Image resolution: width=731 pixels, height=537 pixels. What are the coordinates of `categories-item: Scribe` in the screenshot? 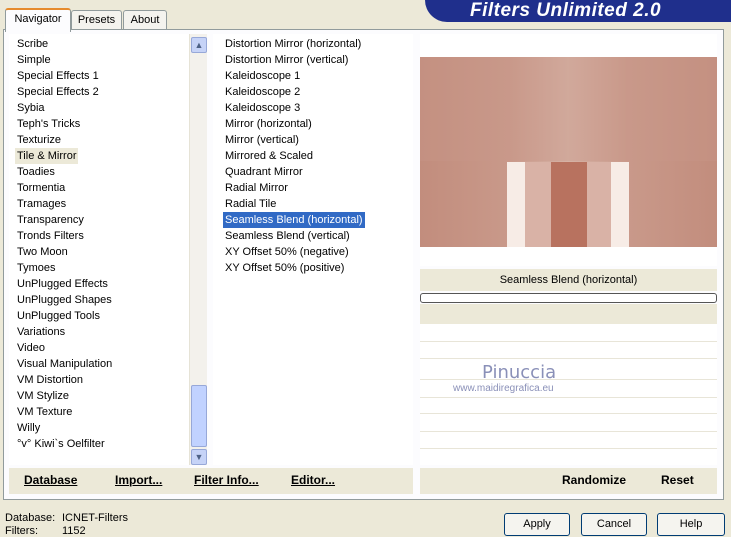 It's located at (32, 44).